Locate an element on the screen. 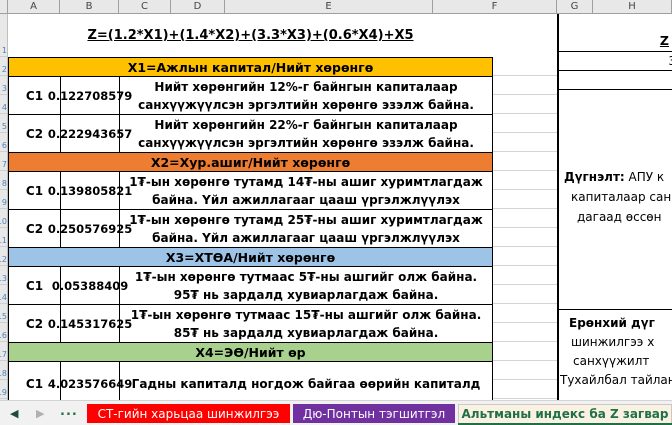  sheet-tab-altman-active: Альтманы индекс ба Z загвар is located at coordinates (565, 413).